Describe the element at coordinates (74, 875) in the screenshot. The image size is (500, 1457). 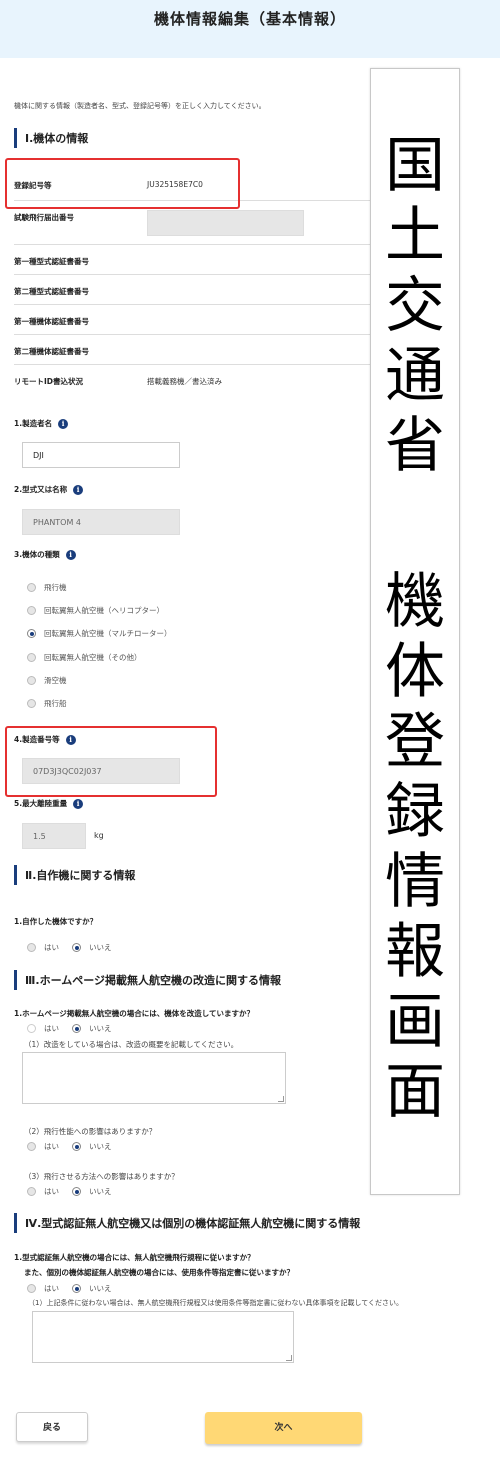
I see `section-2-heading: Ⅱ.自作機に関する情報` at that location.